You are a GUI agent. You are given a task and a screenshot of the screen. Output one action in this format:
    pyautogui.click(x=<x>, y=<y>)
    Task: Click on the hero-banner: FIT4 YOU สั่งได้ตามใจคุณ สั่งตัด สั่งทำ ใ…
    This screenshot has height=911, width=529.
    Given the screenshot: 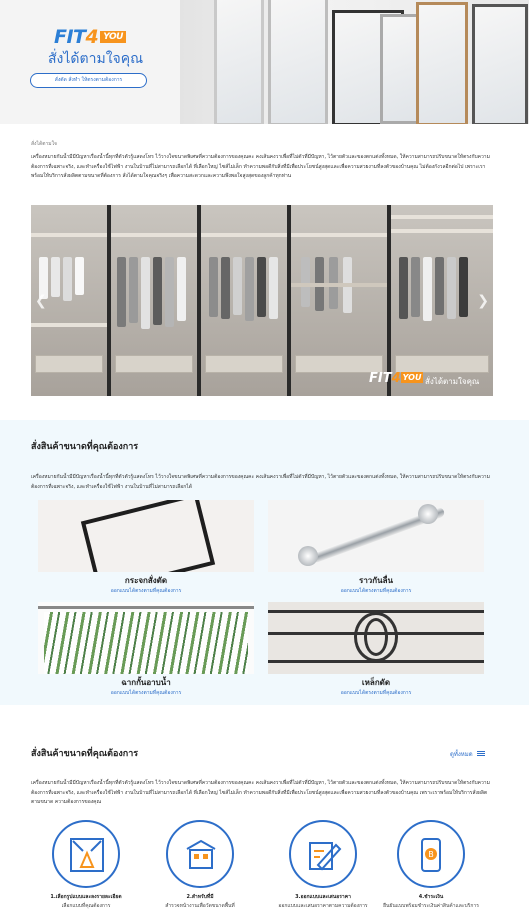 What is the action you would take?
    pyautogui.click(x=264, y=62)
    